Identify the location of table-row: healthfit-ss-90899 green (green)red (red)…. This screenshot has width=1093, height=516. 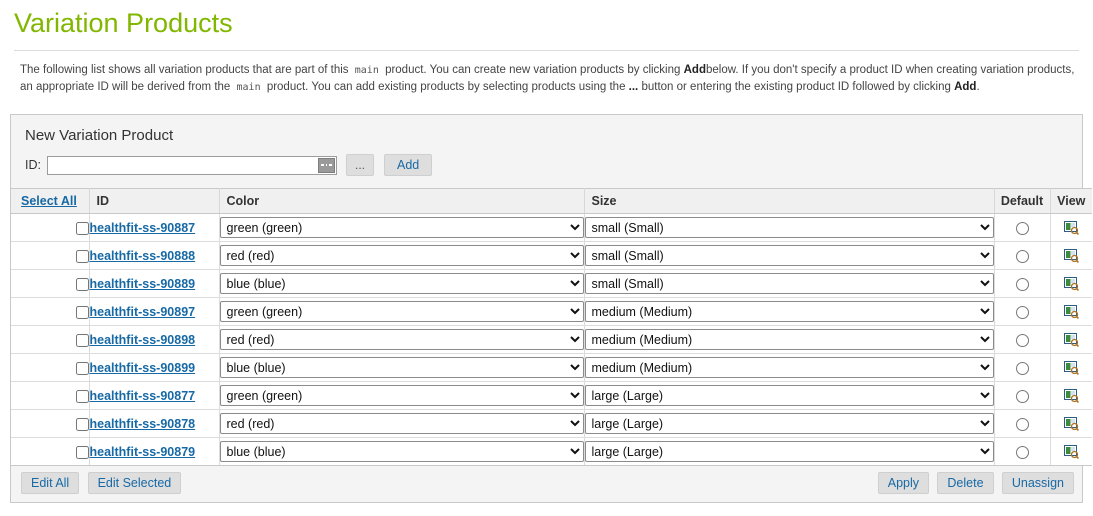
(551, 367).